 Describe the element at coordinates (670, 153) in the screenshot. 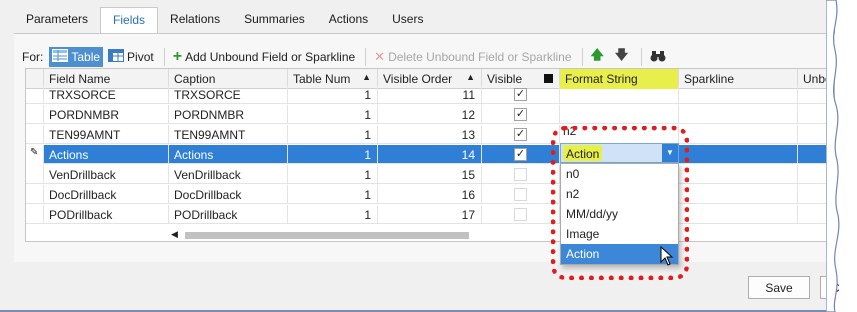

I see `chevron-down-icon: ▼` at that location.